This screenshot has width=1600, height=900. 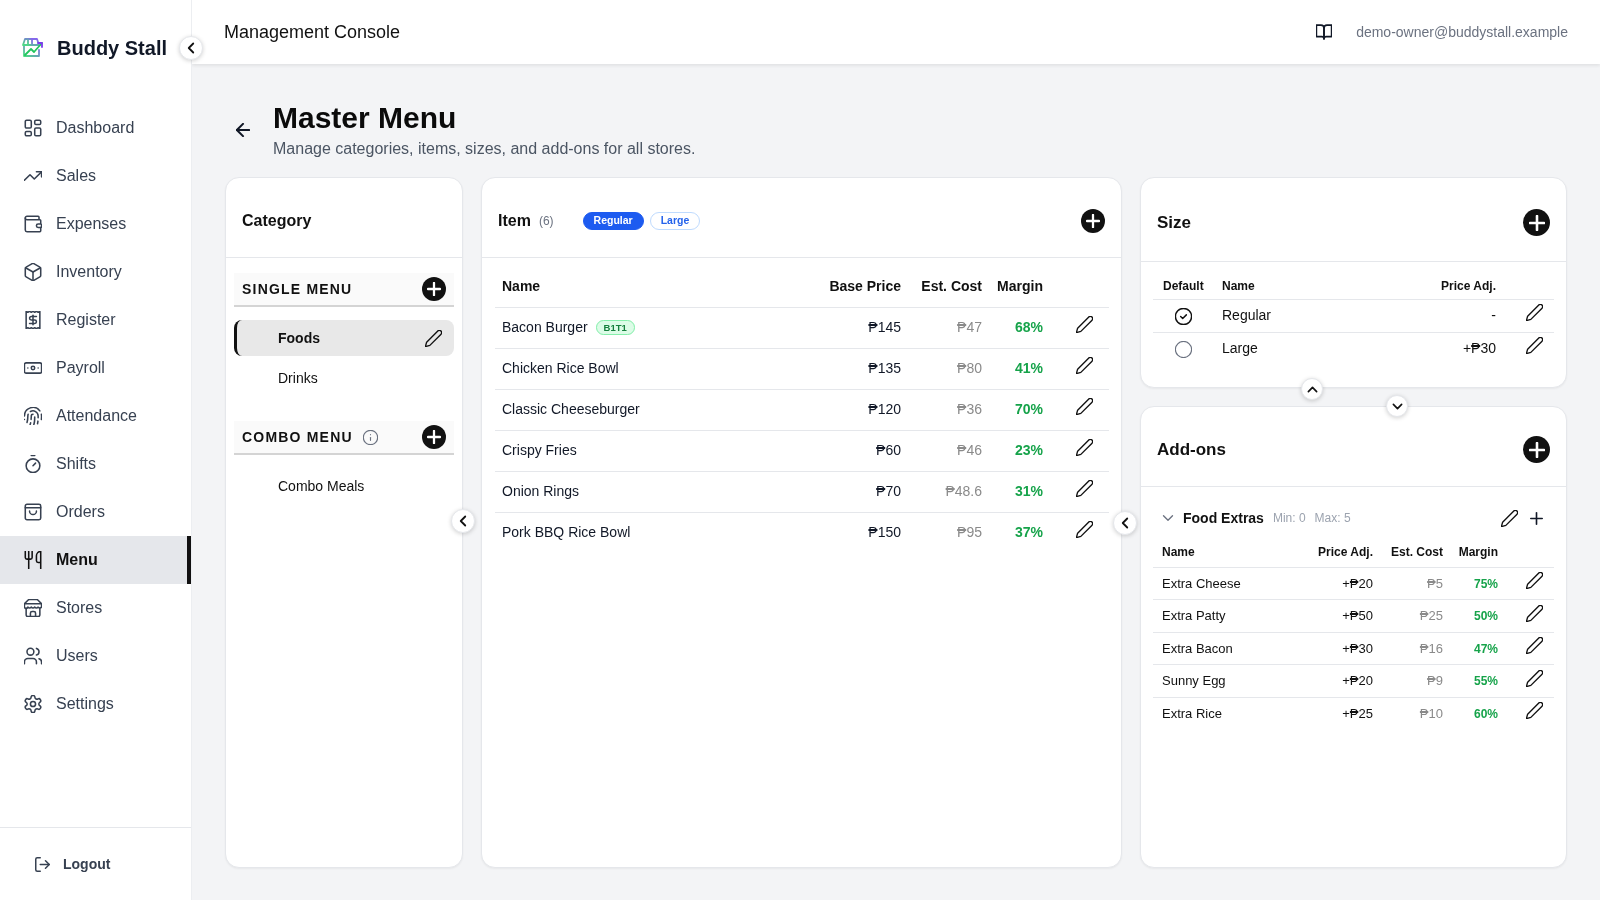 What do you see at coordinates (297, 437) in the screenshot?
I see `section-title: COMBO MENU` at bounding box center [297, 437].